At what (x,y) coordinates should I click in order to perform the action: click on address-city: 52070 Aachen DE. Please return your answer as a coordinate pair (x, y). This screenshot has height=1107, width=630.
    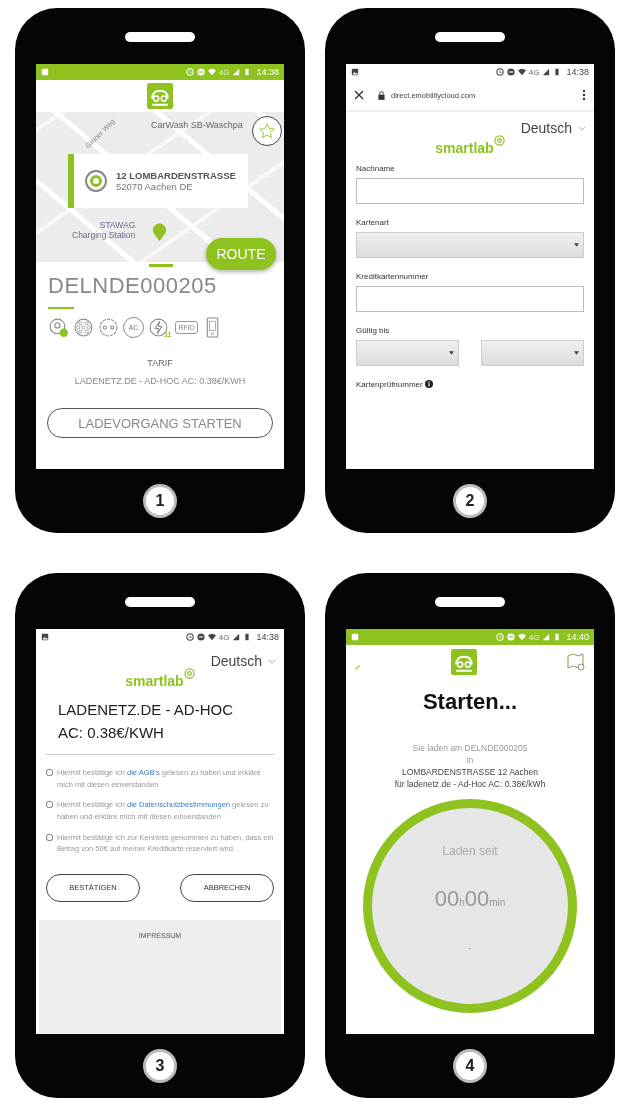
    Looking at the image, I should click on (155, 186).